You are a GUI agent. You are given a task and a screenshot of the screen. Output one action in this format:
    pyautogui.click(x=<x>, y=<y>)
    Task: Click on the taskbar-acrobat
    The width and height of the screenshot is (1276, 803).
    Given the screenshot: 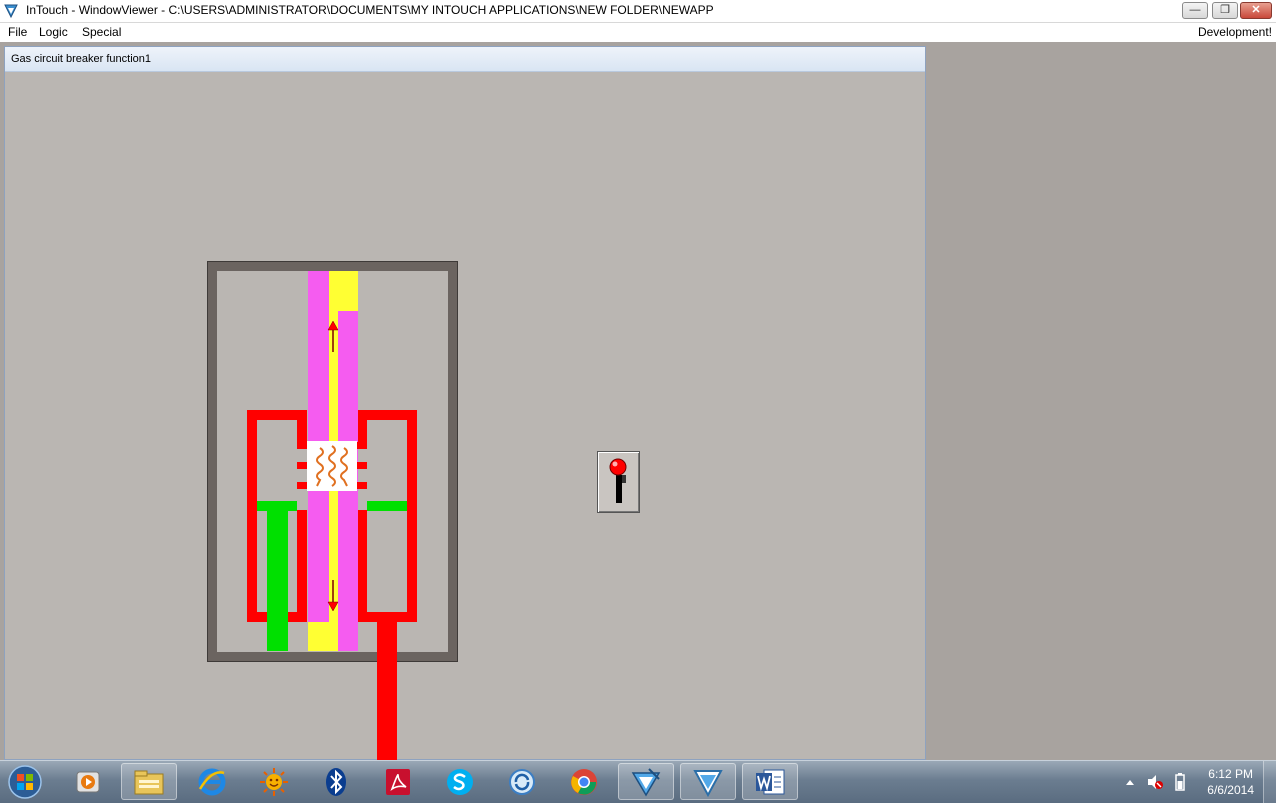 What is the action you would take?
    pyautogui.click(x=398, y=781)
    